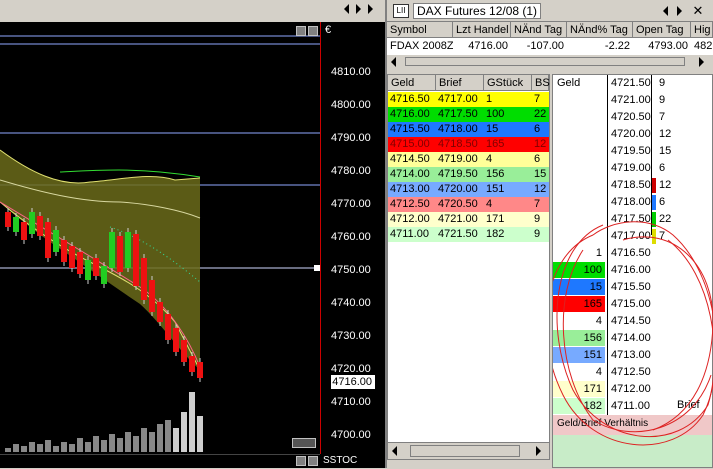 Image resolution: width=713 pixels, height=469 pixels. Describe the element at coordinates (632, 270) in the screenshot. I see `ladder-bid-row: 100 4716.00` at that location.